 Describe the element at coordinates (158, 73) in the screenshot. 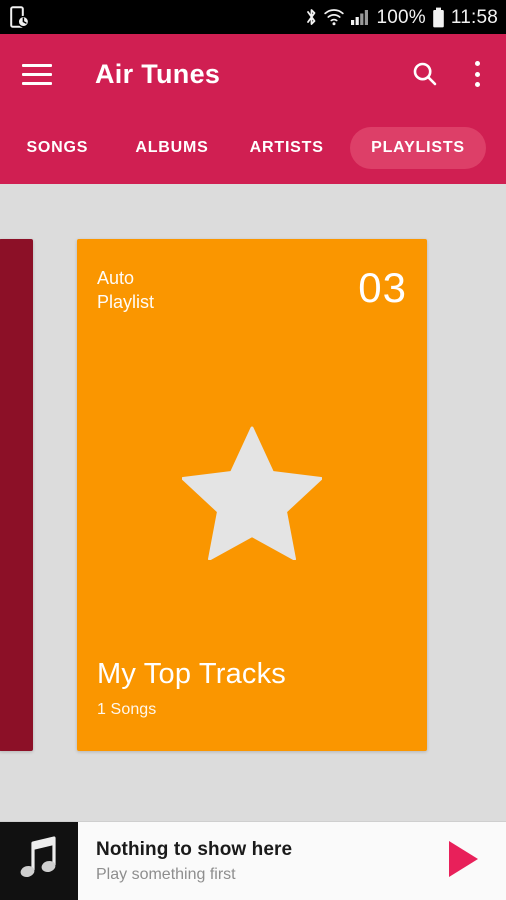

I see `page-title: Air Tunes` at that location.